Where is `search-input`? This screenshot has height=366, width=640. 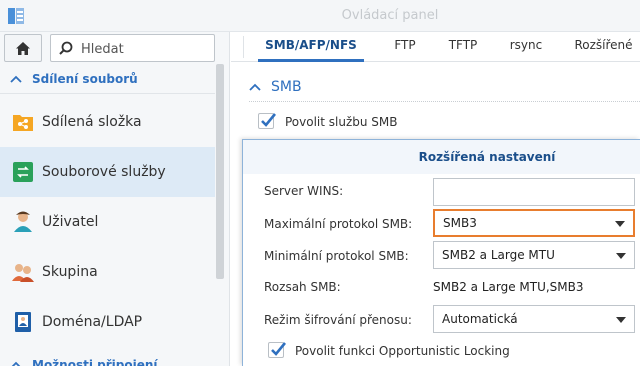
search-input is located at coordinates (145, 49).